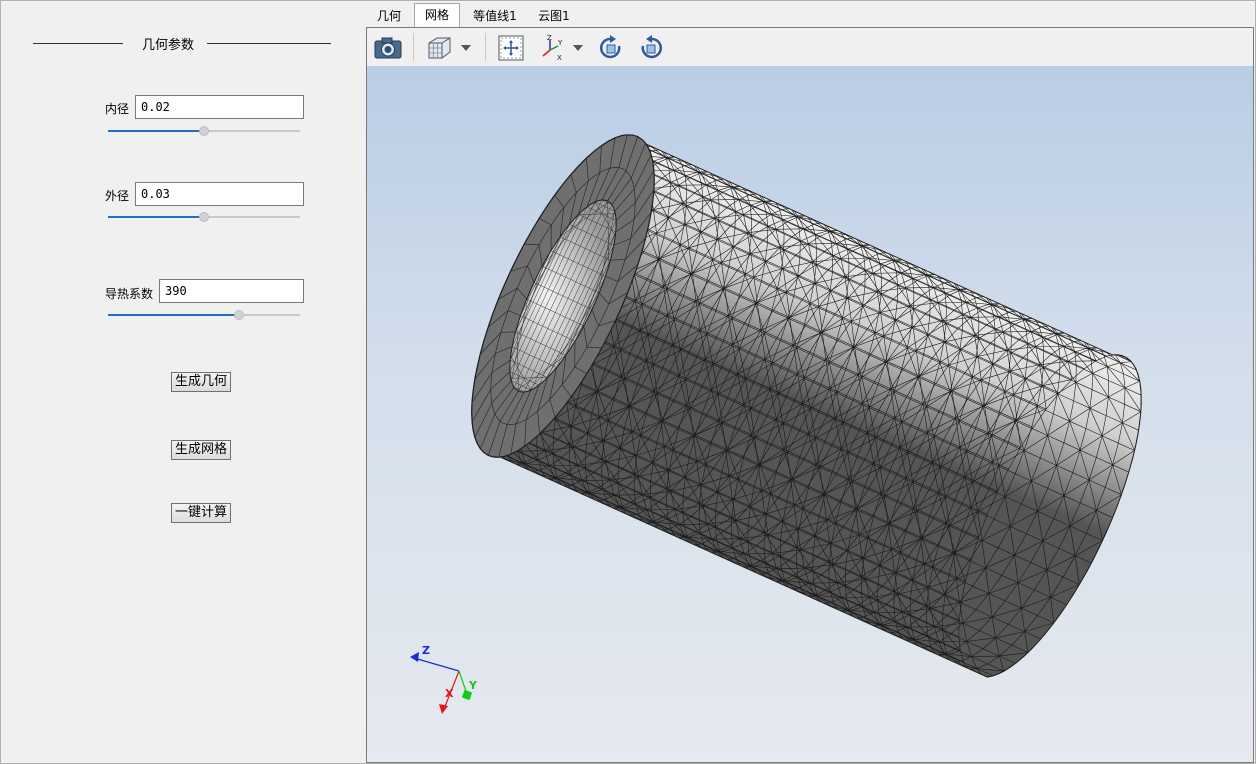 Image resolution: width=1256 pixels, height=764 pixels. Describe the element at coordinates (201, 513) in the screenshot. I see `compute-all-button: 一键计算` at that location.